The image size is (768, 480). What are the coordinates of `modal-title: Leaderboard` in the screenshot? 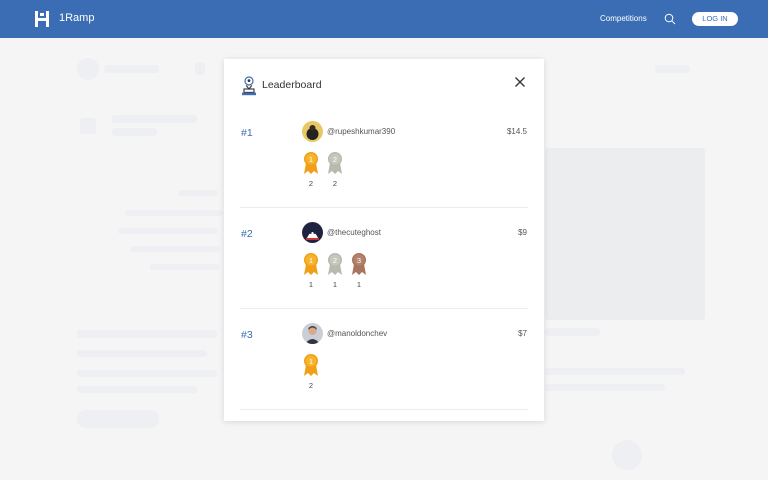 It's located at (292, 85).